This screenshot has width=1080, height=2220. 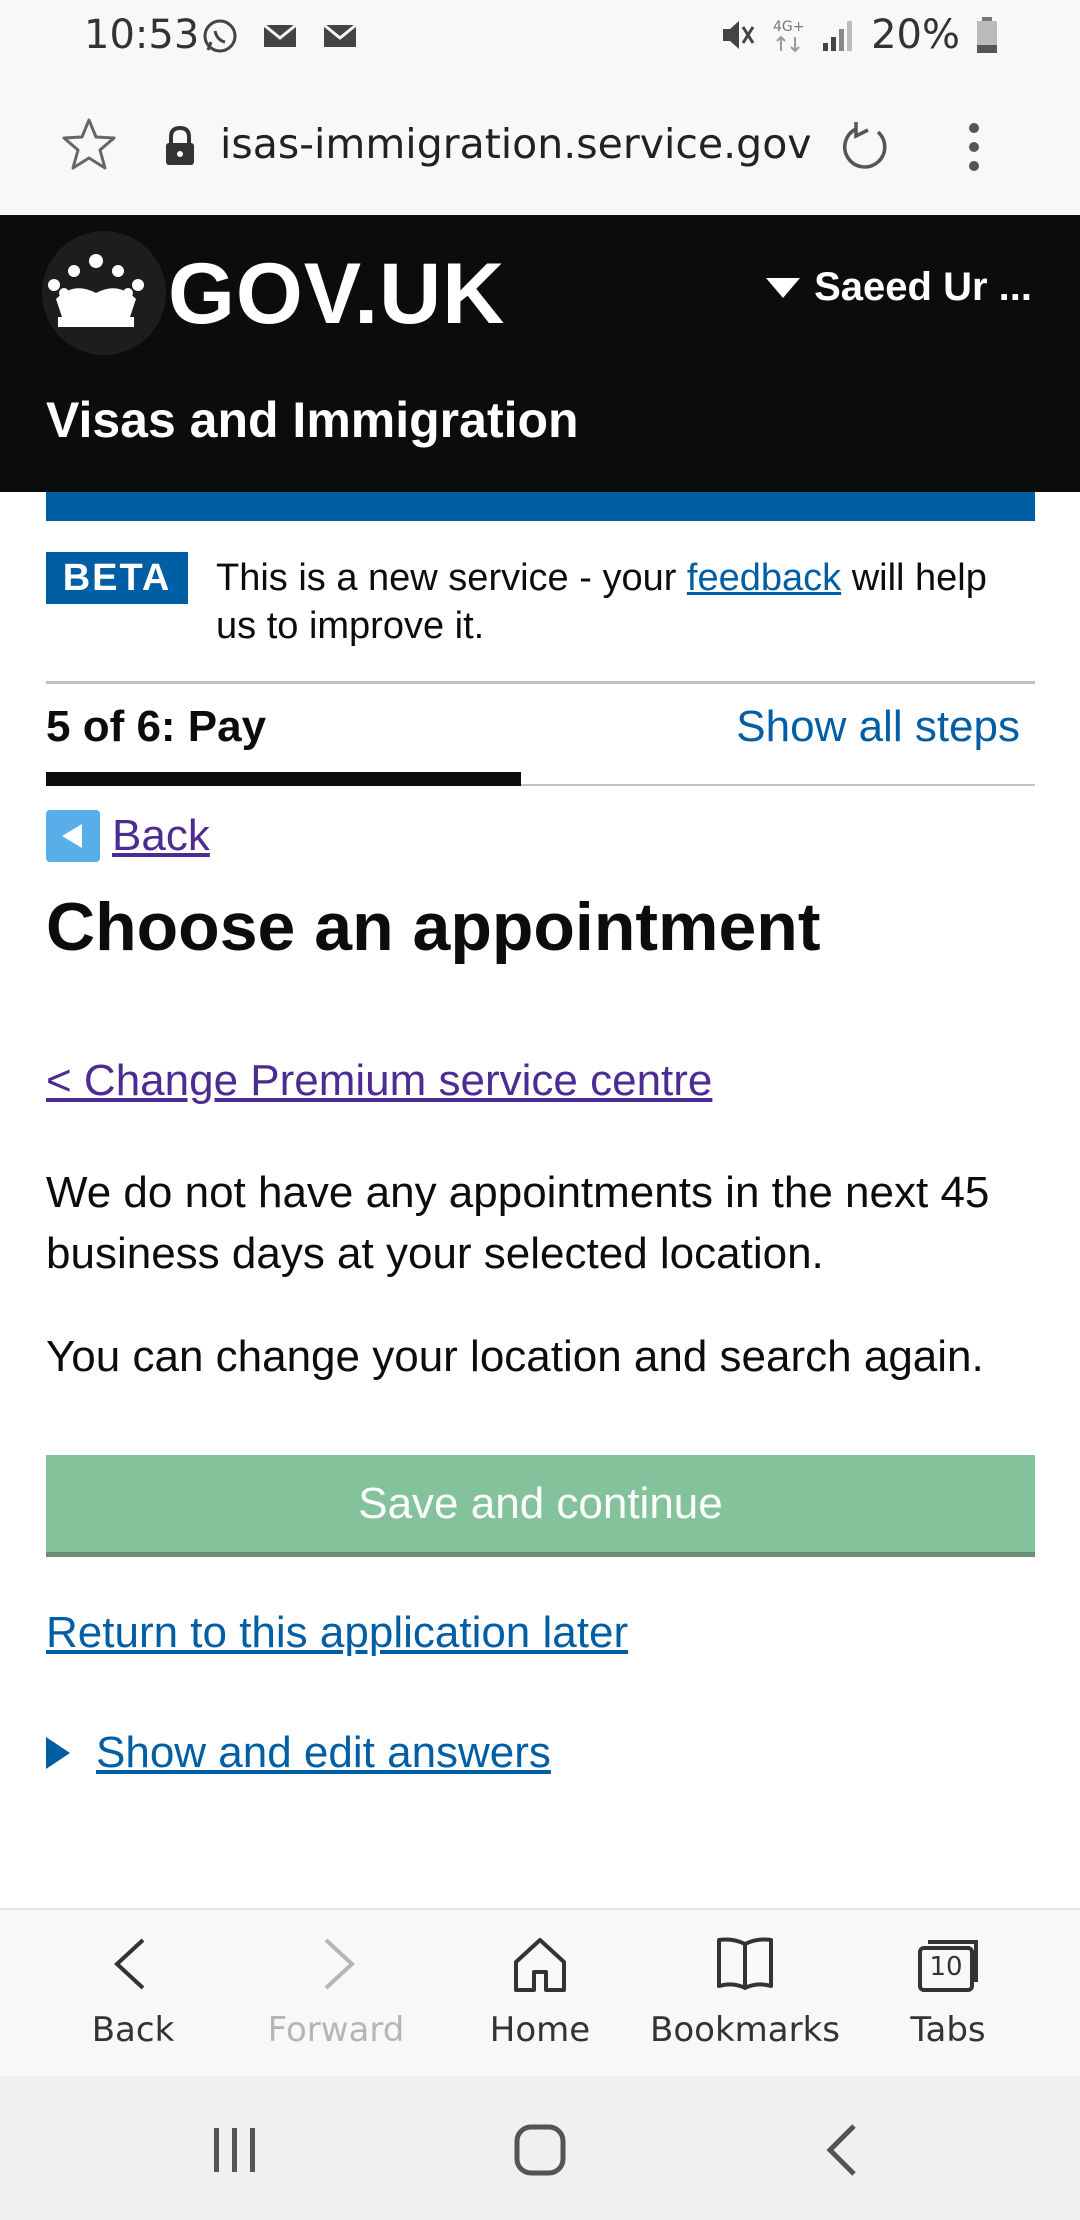 I want to click on step-progress-fill, so click(x=283, y=779).